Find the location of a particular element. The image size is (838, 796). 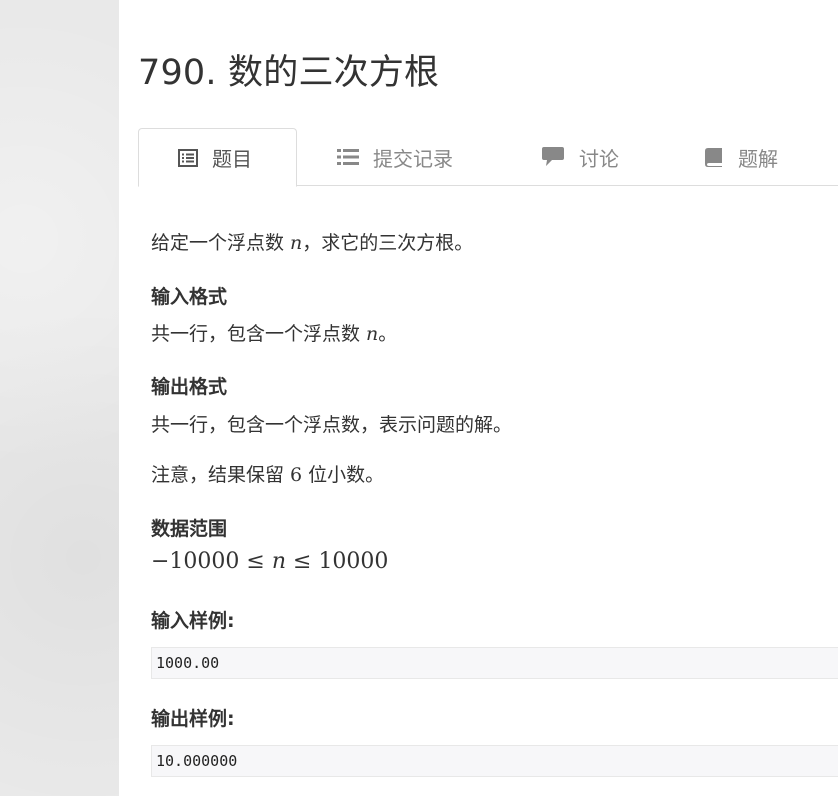

tab-solutions: 题解 is located at coordinates (764, 157).